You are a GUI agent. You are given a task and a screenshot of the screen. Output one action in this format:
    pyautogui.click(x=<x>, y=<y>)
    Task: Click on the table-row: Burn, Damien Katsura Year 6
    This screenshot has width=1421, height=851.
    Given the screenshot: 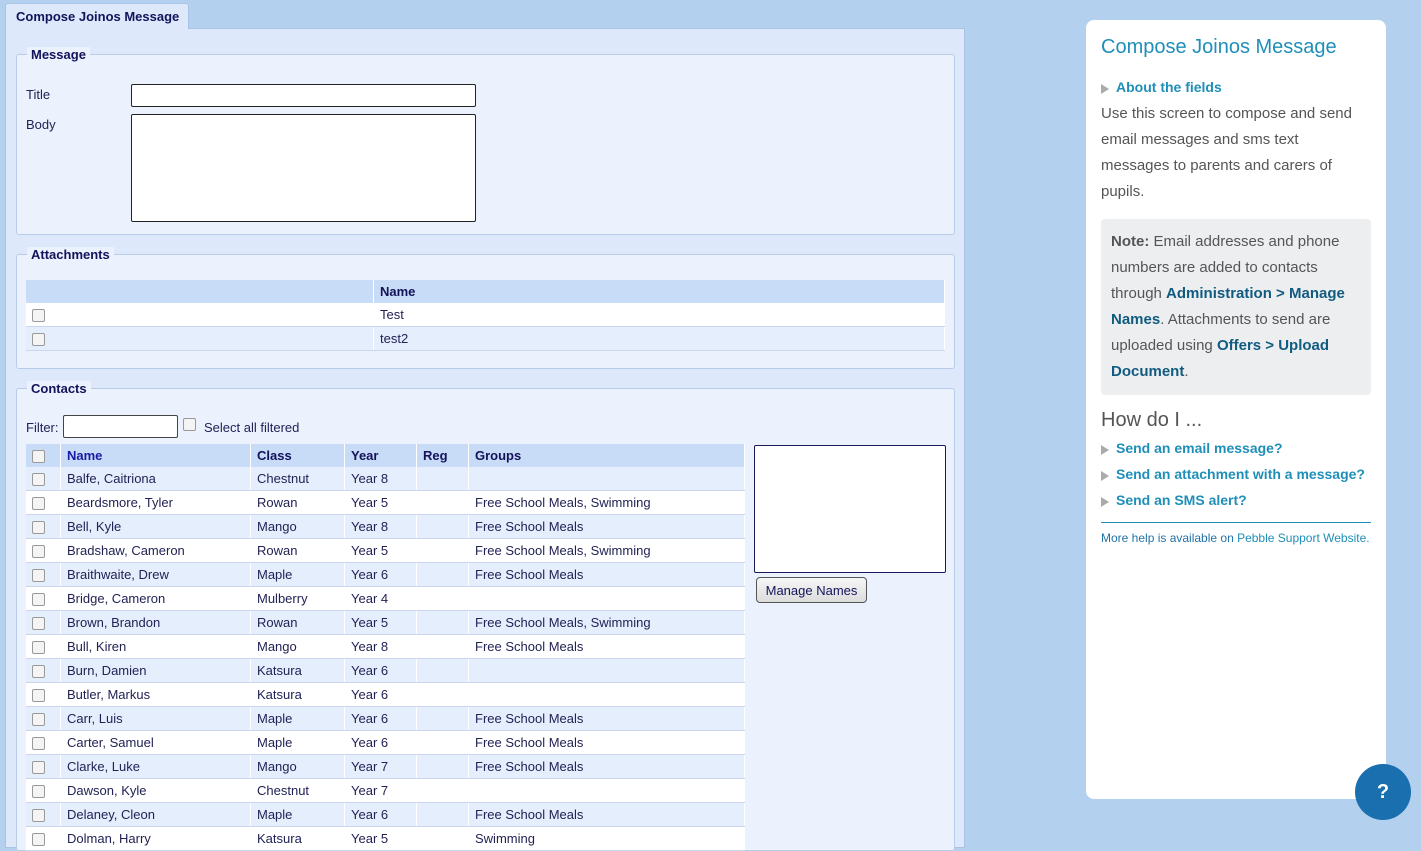 What is the action you would take?
    pyautogui.click(x=385, y=670)
    